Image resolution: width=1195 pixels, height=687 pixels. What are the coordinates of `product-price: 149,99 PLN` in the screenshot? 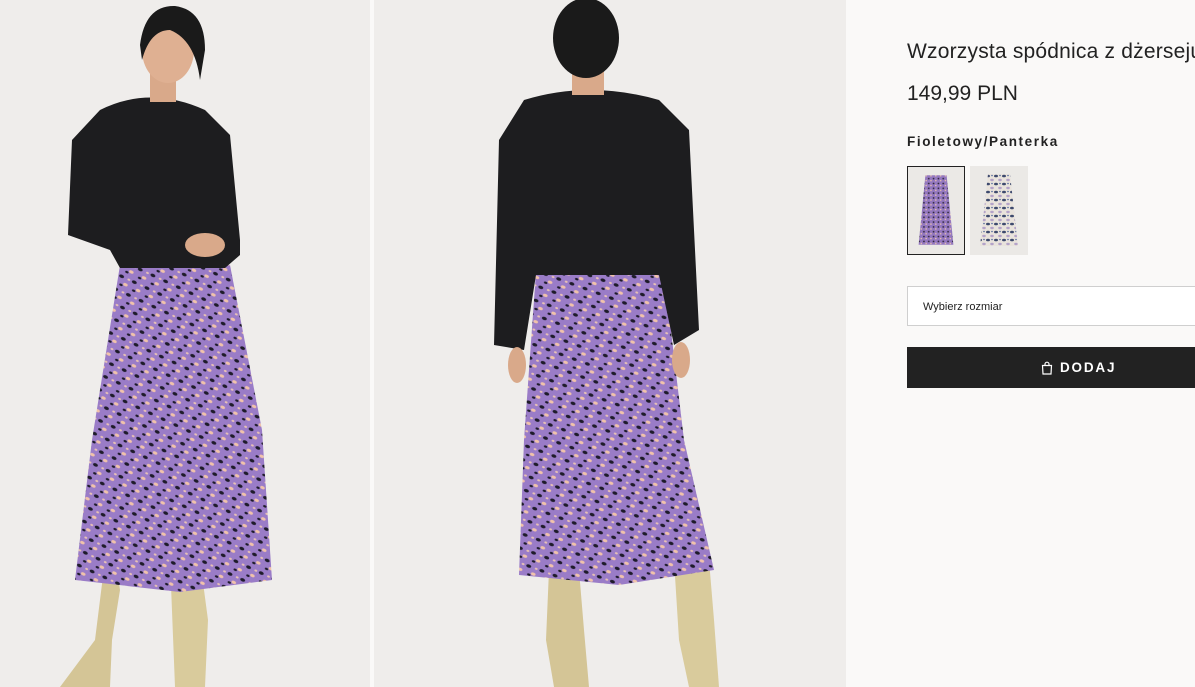 It's located at (962, 93).